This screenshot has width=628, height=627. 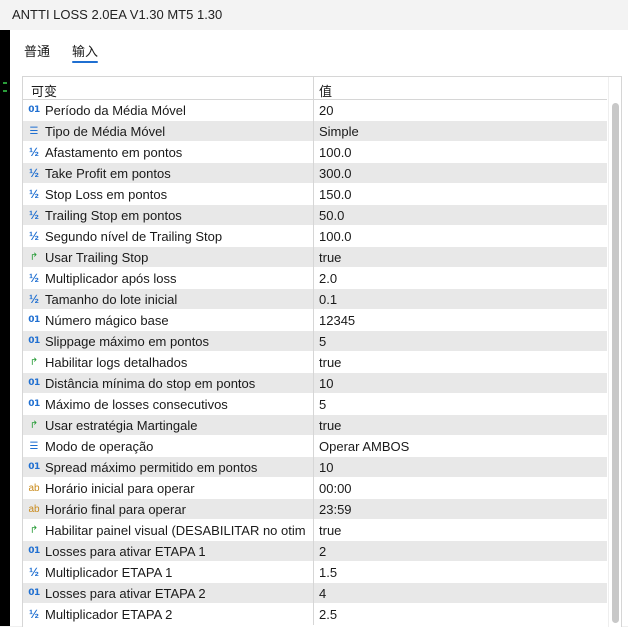 I want to click on tab-common-label: 普通, so click(x=37, y=51).